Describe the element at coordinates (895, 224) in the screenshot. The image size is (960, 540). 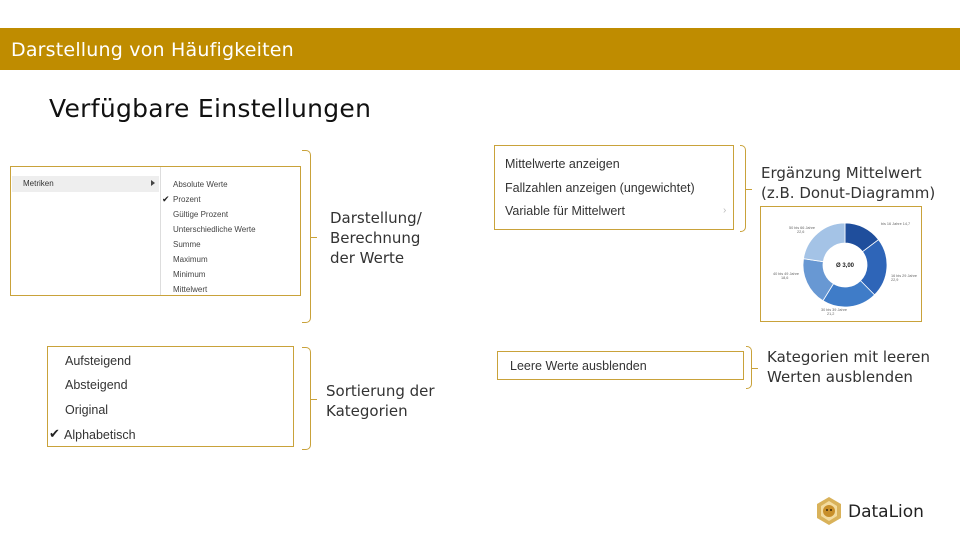
I see `donut-label: bis 16 Jahre 14,7` at that location.